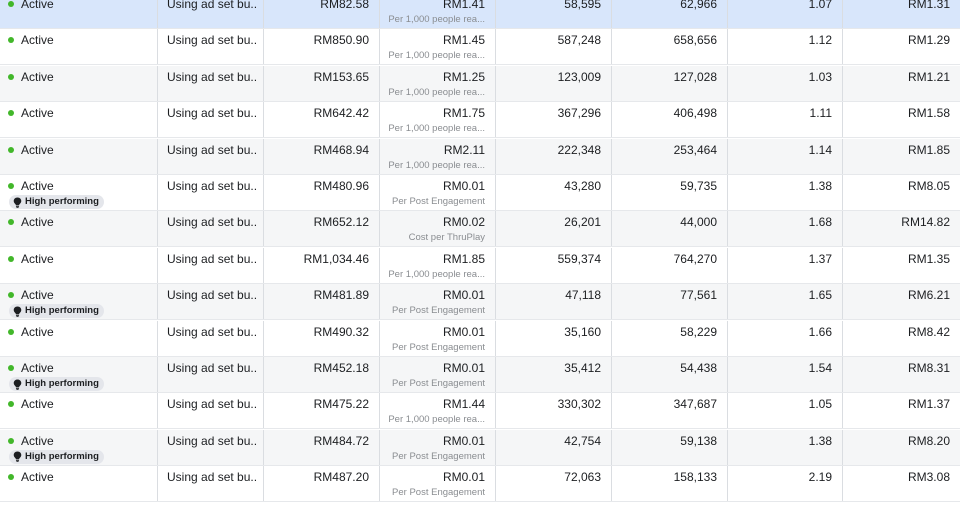  What do you see at coordinates (670, 484) in the screenshot?
I see `impressions-cell: 158,133` at bounding box center [670, 484].